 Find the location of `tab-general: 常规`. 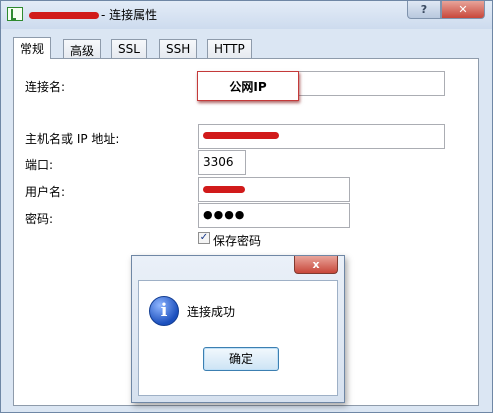

tab-general: 常规 is located at coordinates (32, 48).